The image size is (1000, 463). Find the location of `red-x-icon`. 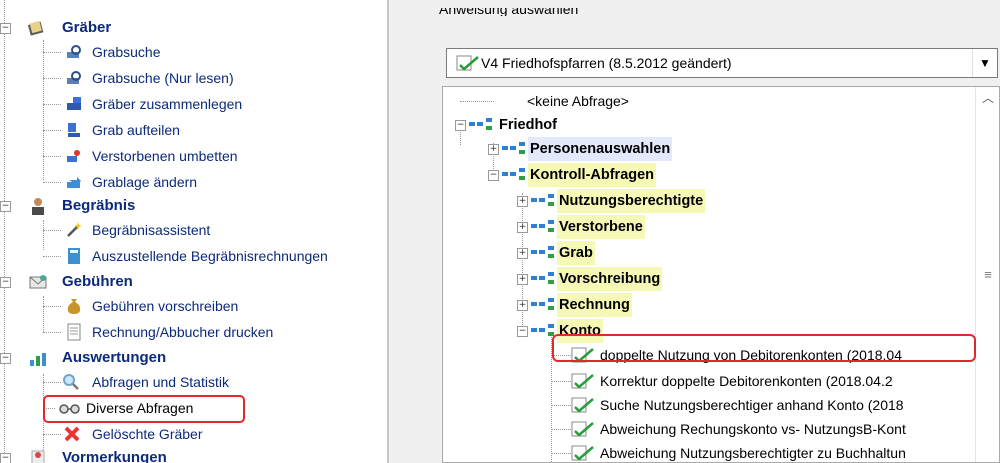

red-x-icon is located at coordinates (72, 434).